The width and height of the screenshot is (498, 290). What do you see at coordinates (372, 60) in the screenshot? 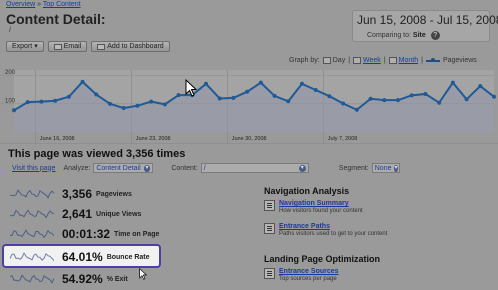
I see `graph-by-week: Week` at bounding box center [372, 60].